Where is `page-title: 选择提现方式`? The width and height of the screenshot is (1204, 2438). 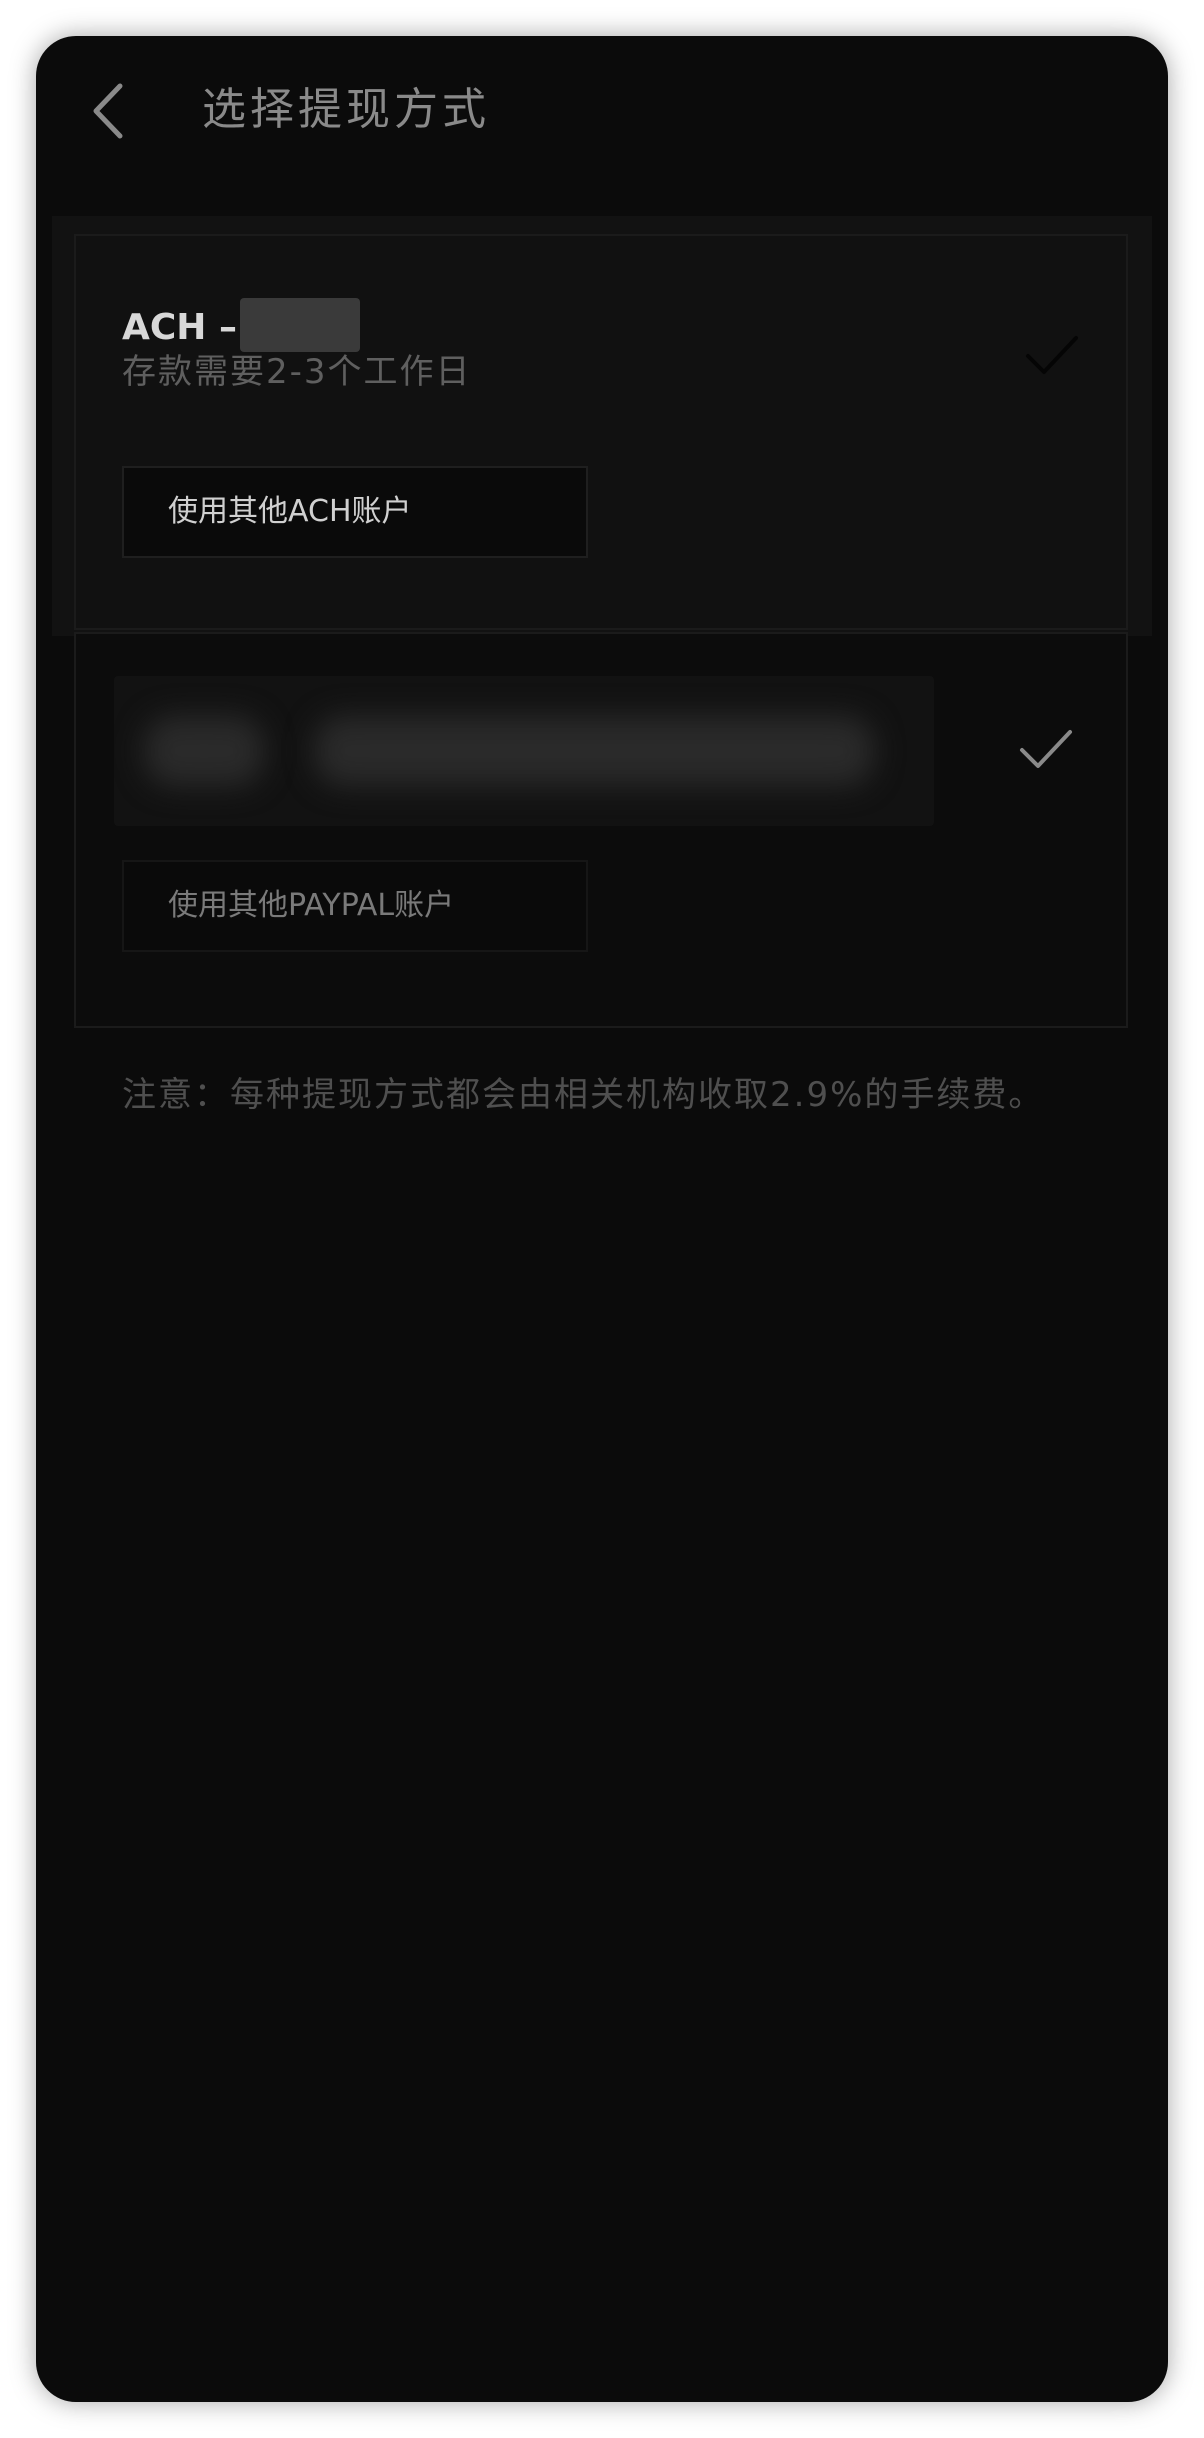 page-title: 选择提现方式 is located at coordinates (346, 109).